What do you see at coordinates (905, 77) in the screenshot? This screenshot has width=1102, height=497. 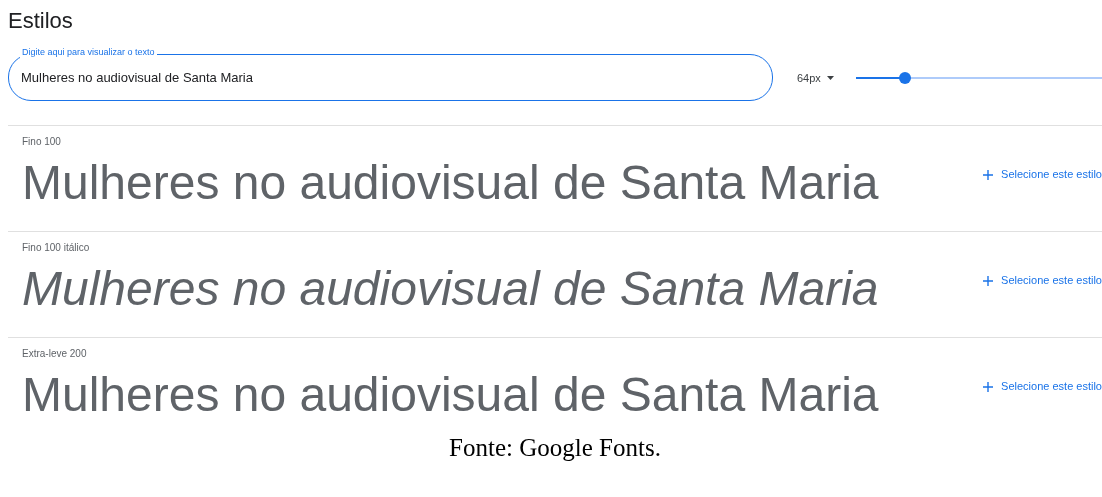 I see `slider-thumb` at bounding box center [905, 77].